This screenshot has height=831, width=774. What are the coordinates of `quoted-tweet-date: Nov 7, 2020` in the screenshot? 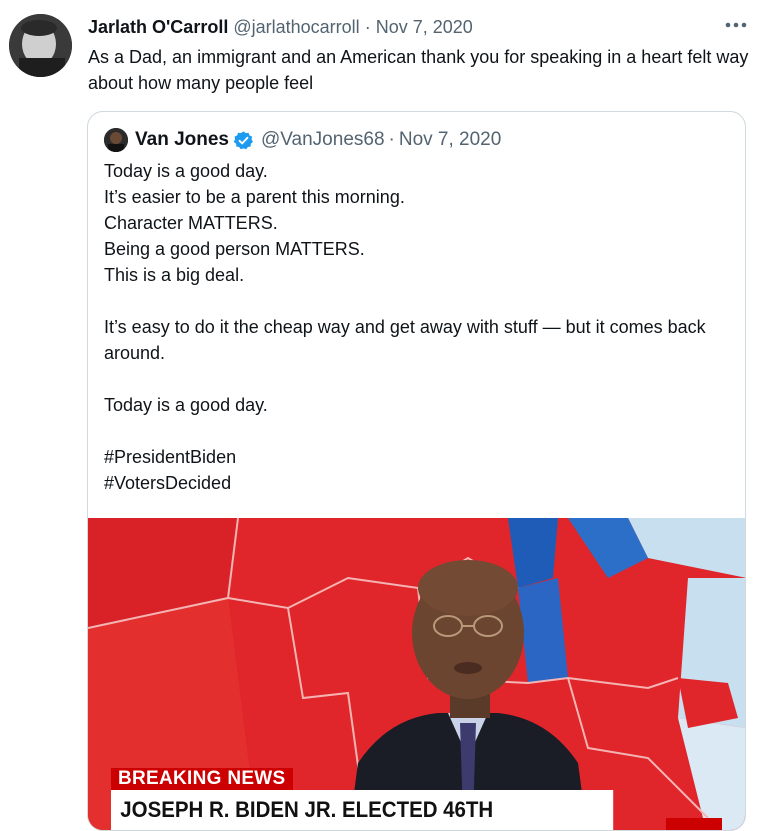 It's located at (450, 140).